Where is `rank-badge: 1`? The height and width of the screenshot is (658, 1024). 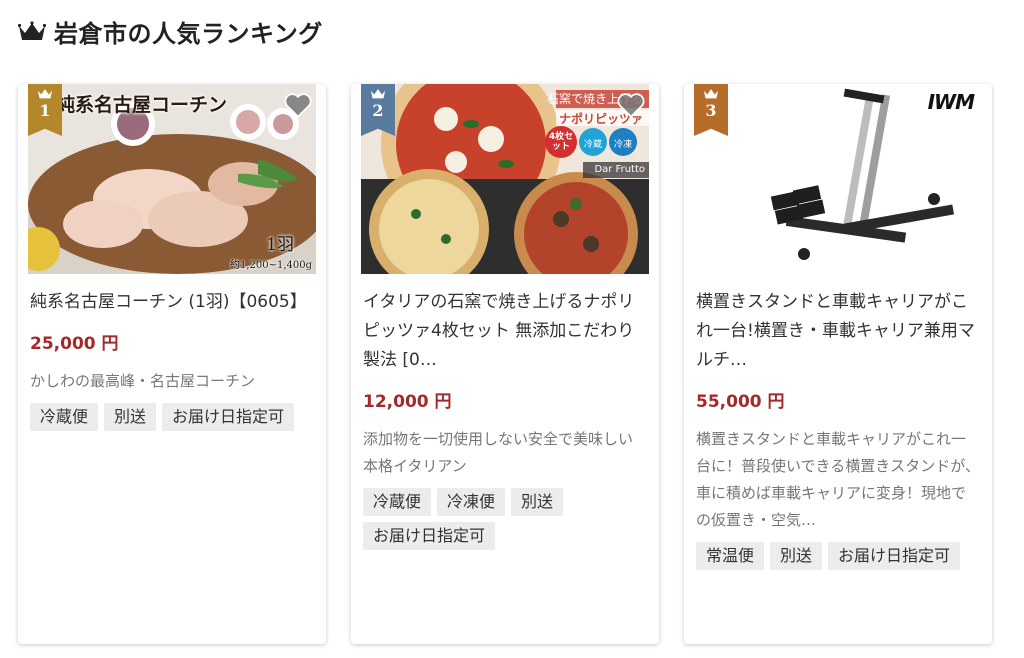
rank-badge: 1 is located at coordinates (45, 110).